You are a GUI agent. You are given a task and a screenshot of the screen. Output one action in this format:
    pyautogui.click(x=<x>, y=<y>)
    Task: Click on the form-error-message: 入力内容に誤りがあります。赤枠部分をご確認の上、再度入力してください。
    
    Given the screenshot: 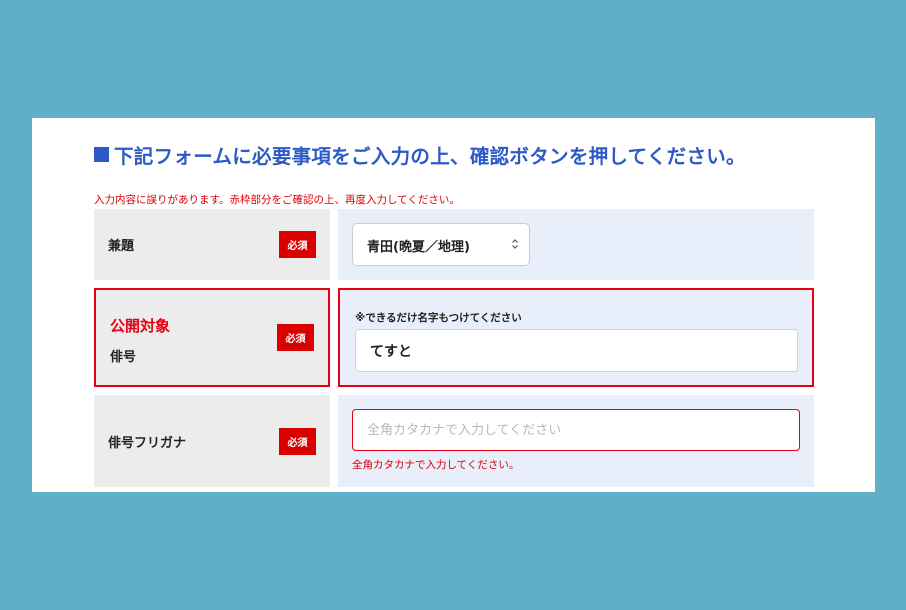 What is the action you would take?
    pyautogui.click(x=277, y=200)
    